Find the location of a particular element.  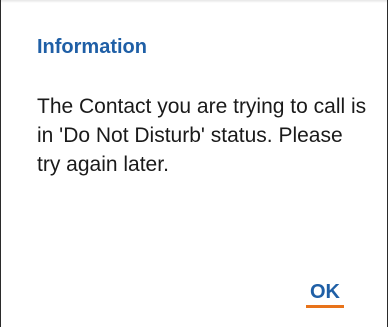

dialog-top-shadow is located at coordinates (194, 1).